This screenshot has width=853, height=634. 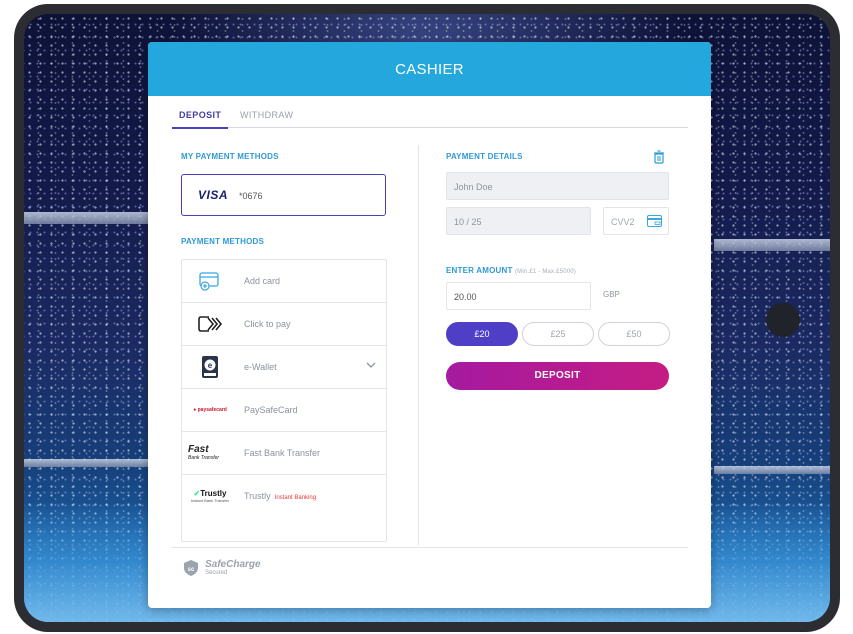 What do you see at coordinates (216, 573) in the screenshot?
I see `safecharge-secured: Secured` at bounding box center [216, 573].